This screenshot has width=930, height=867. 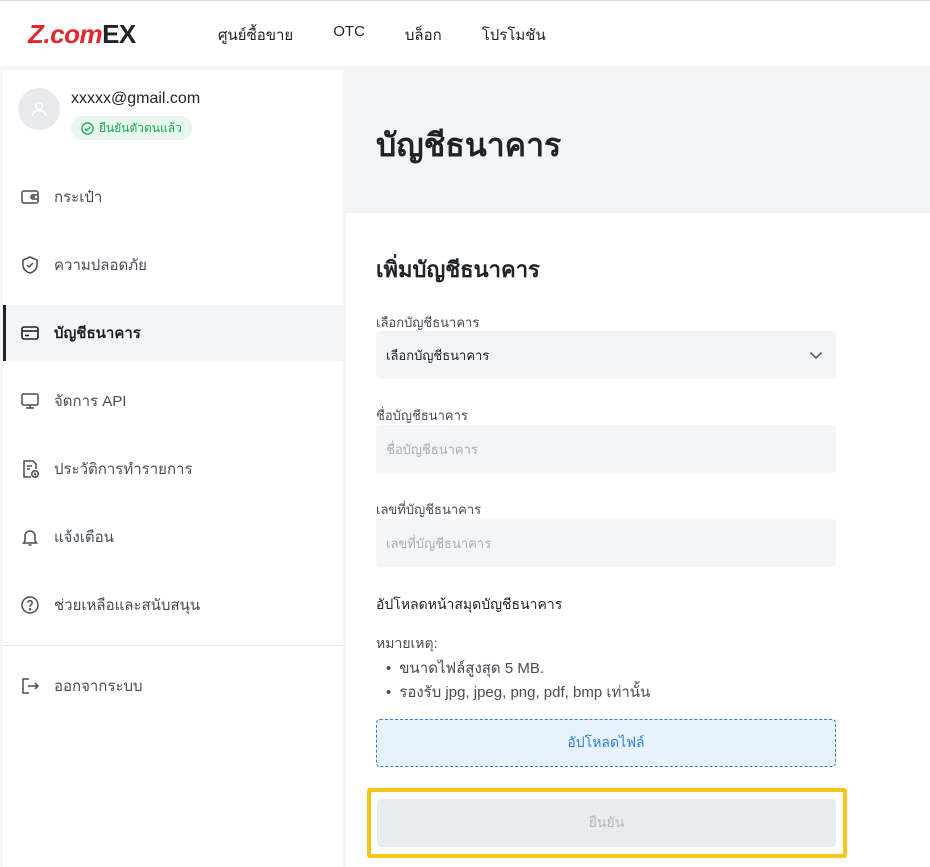 I want to click on nav-item-trading-center: ศูนย์ซื้อขาย, so click(x=255, y=35).